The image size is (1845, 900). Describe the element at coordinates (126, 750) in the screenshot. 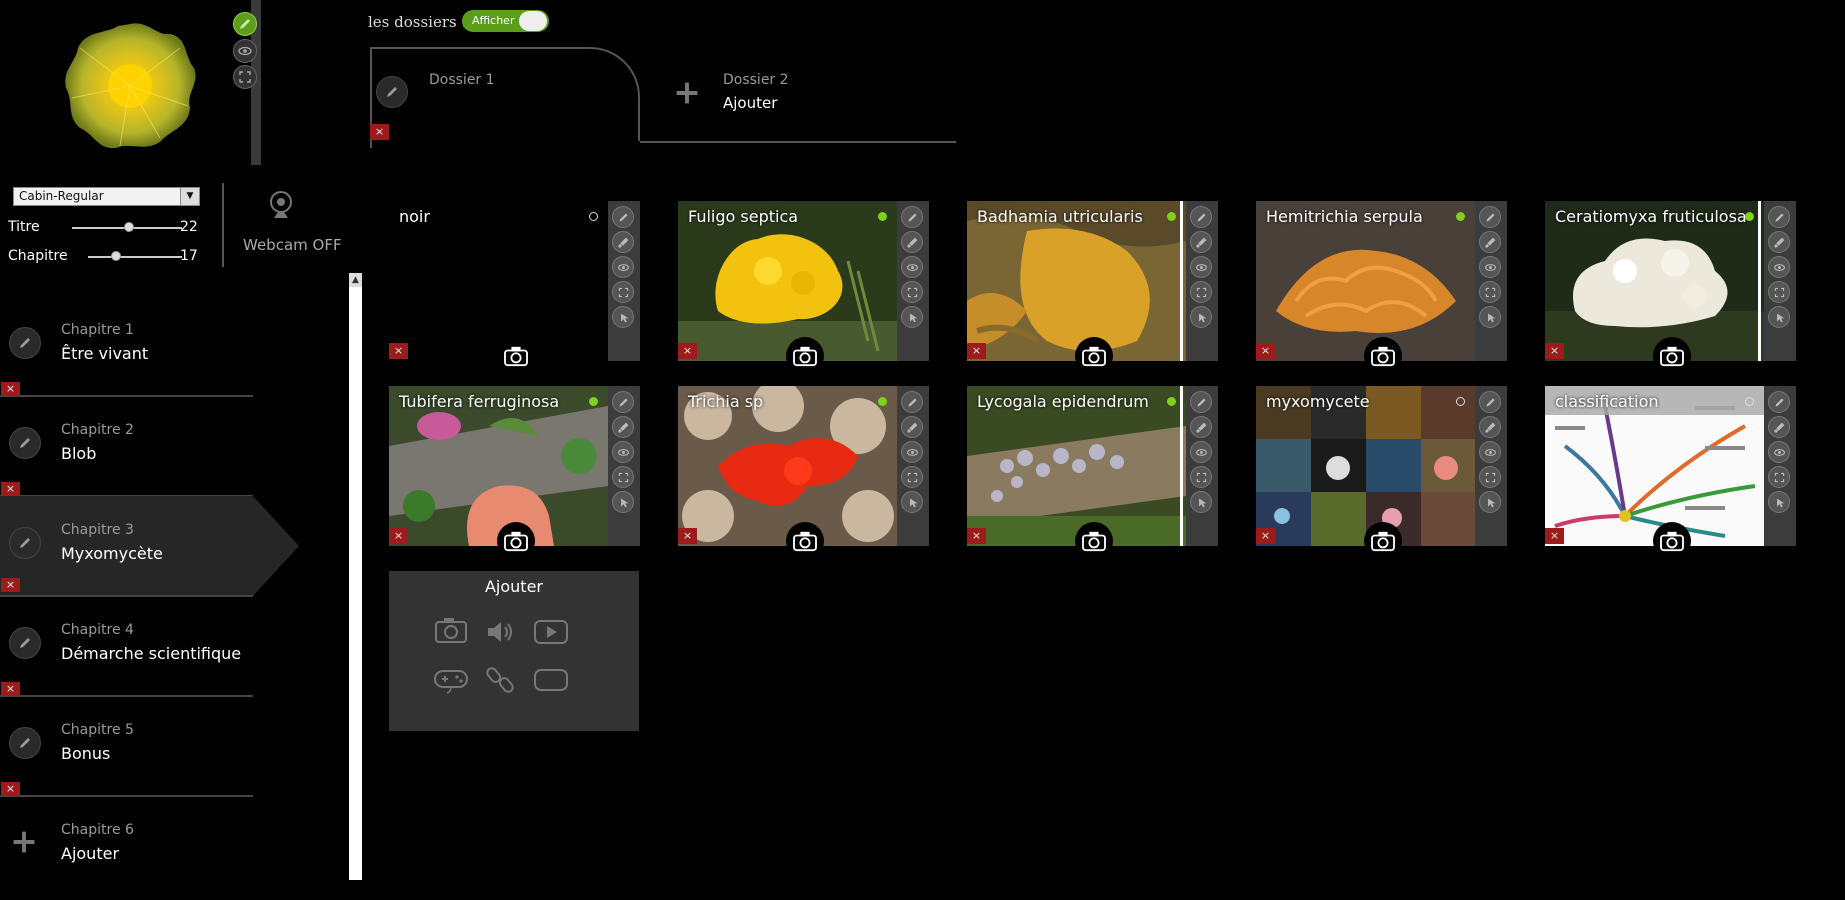

I see `chapter-item: Chapitre 5 Bonus ×` at that location.